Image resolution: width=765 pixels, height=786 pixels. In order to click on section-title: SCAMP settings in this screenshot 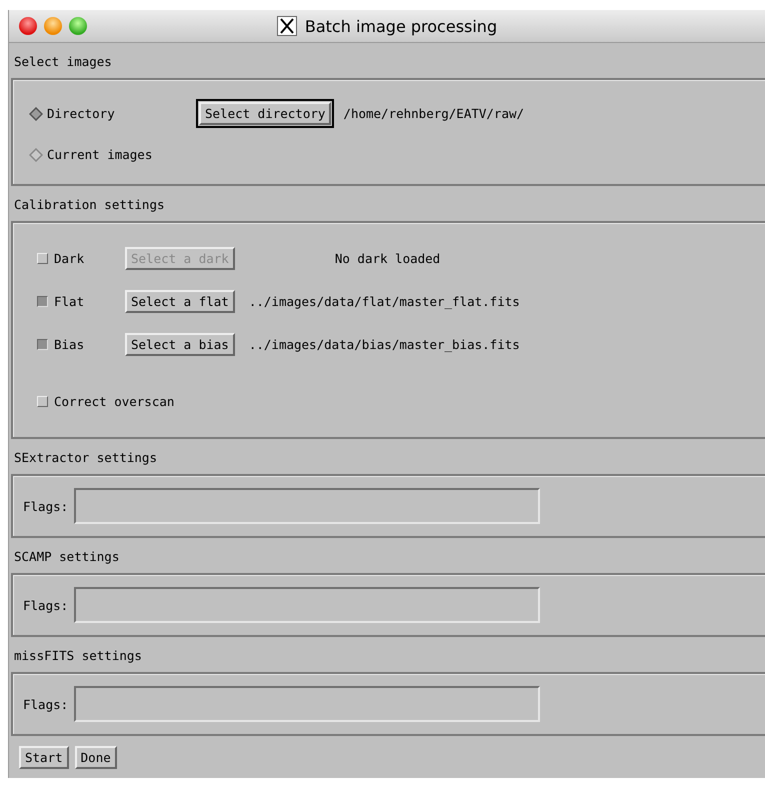, I will do `click(66, 557)`.